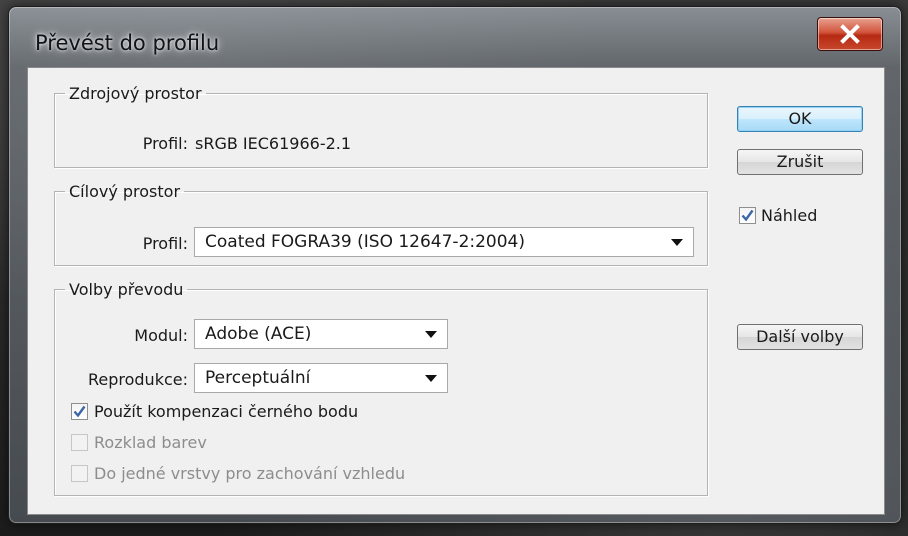 The width and height of the screenshot is (908, 536). What do you see at coordinates (321, 334) in the screenshot?
I see `module-select: Adobe (ACE)` at bounding box center [321, 334].